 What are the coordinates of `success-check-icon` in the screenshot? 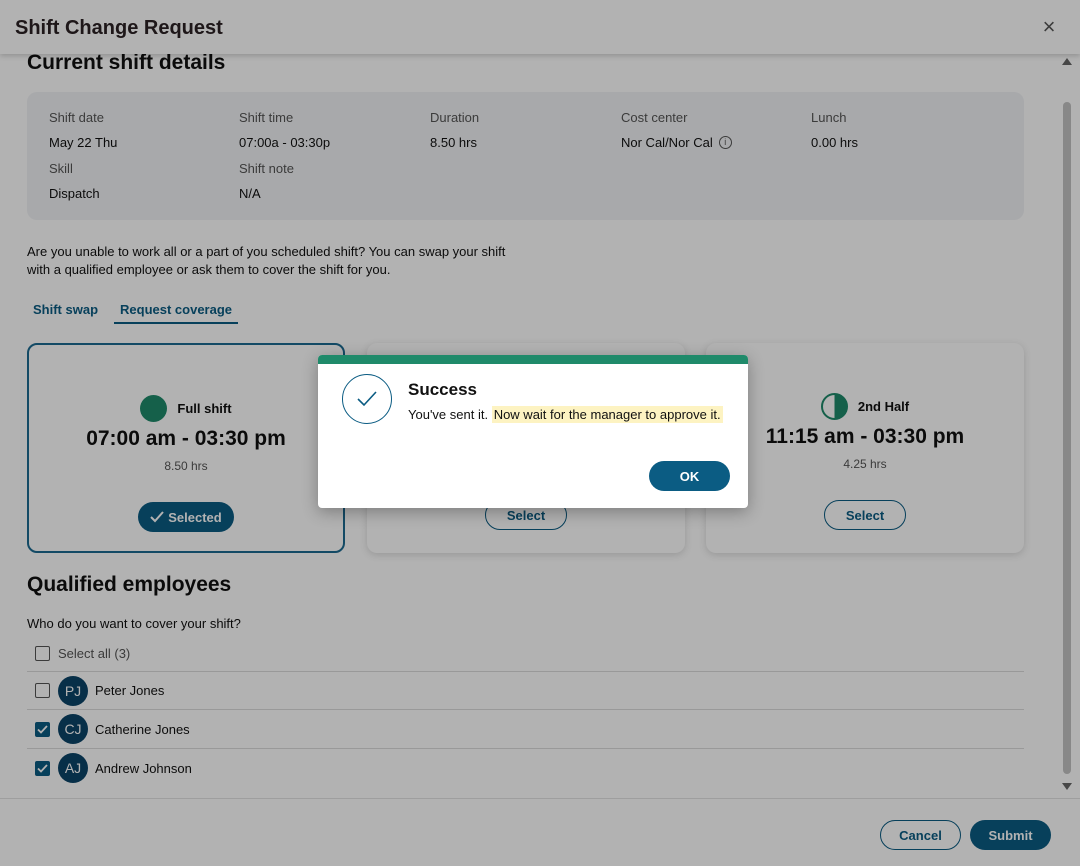 It's located at (367, 399).